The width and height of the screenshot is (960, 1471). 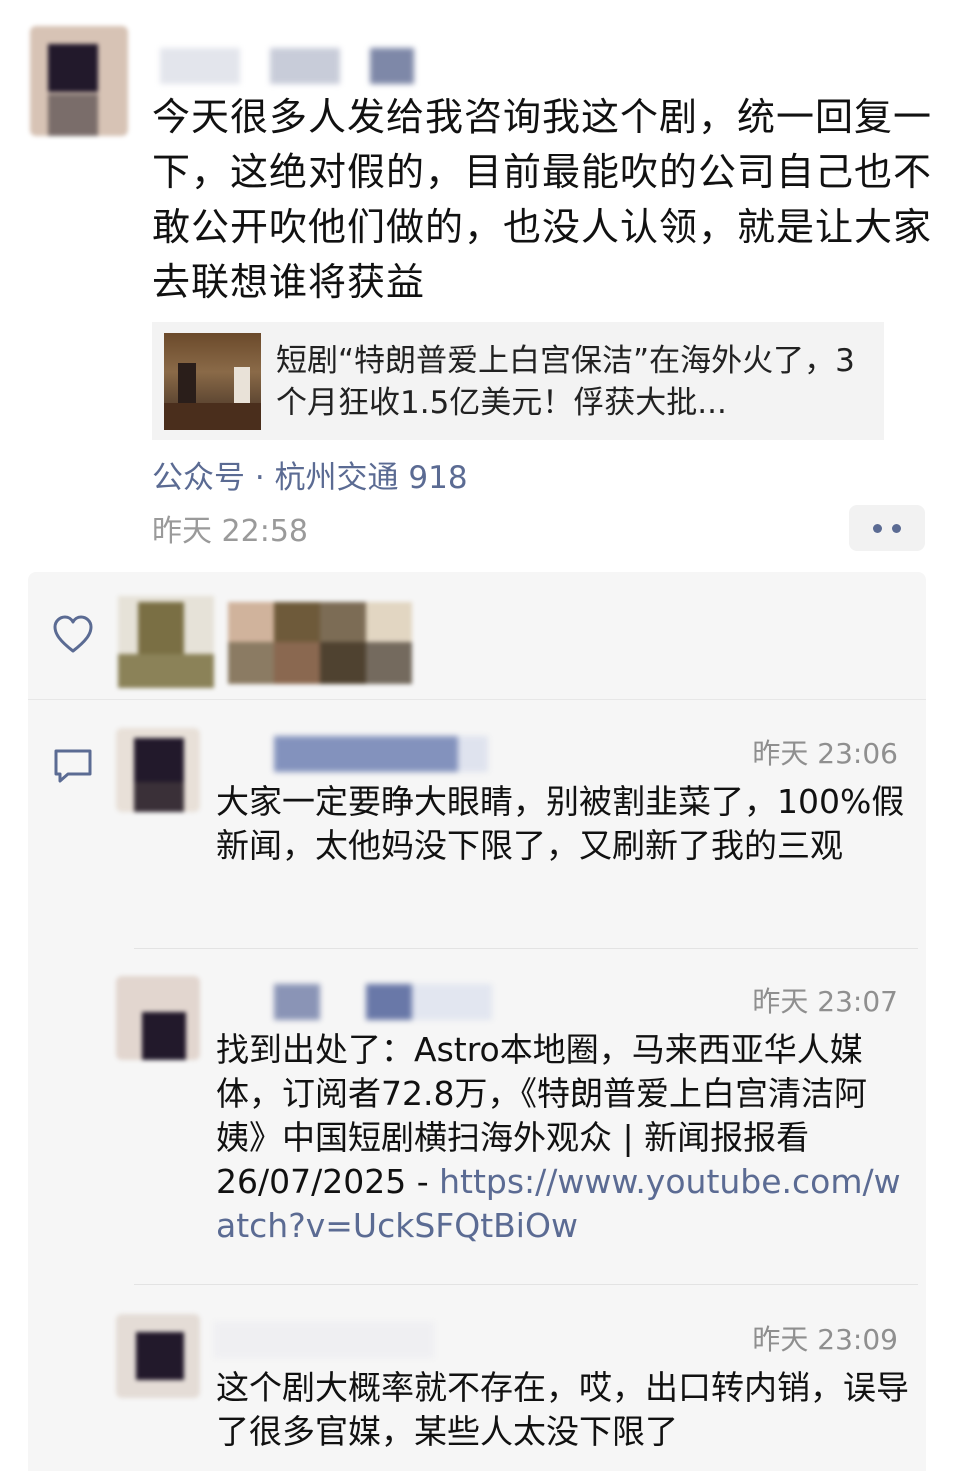 I want to click on comment-time: 昨天 23:06, so click(x=825, y=753).